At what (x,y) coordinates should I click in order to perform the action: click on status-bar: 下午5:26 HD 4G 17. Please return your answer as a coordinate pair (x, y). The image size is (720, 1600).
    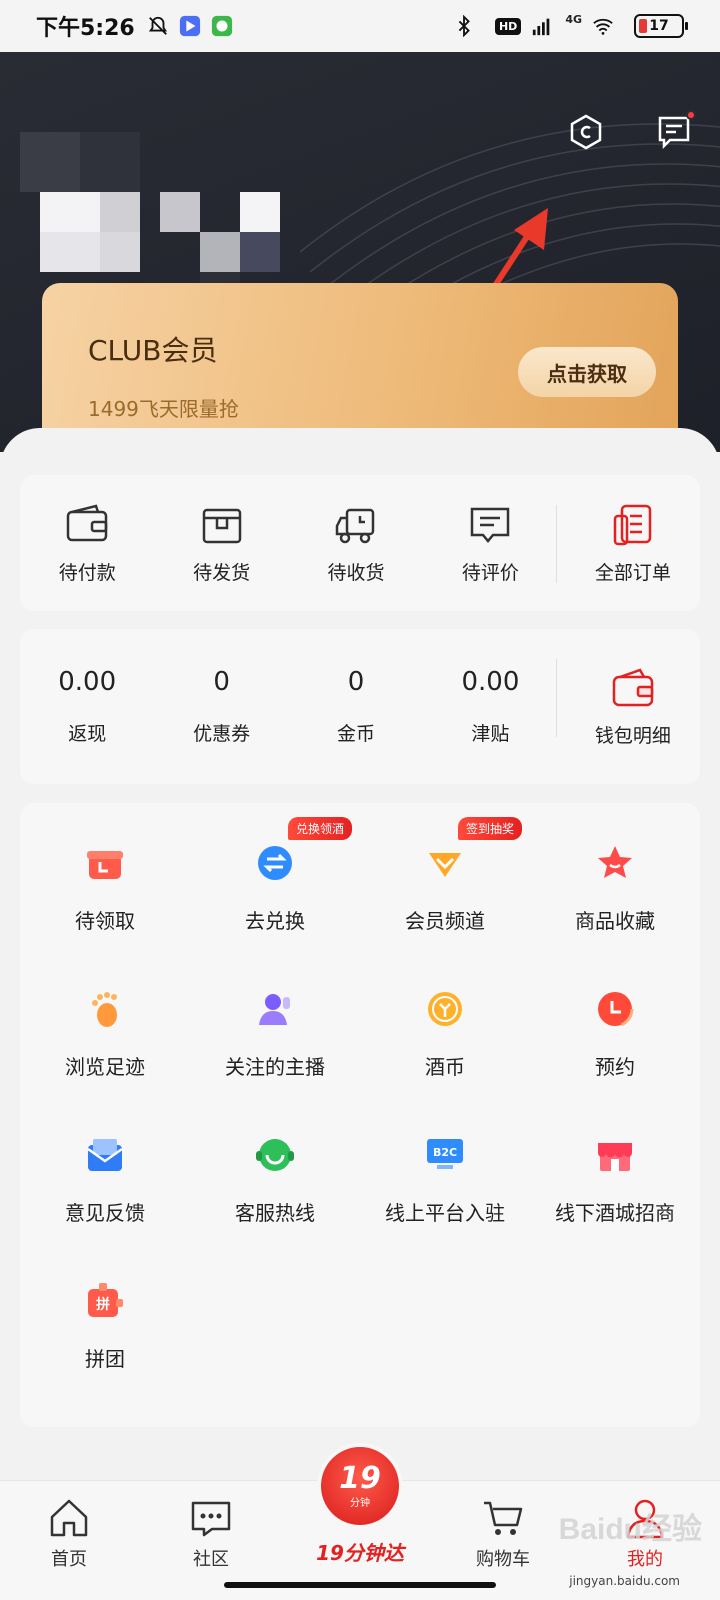
    Looking at the image, I should click on (360, 26).